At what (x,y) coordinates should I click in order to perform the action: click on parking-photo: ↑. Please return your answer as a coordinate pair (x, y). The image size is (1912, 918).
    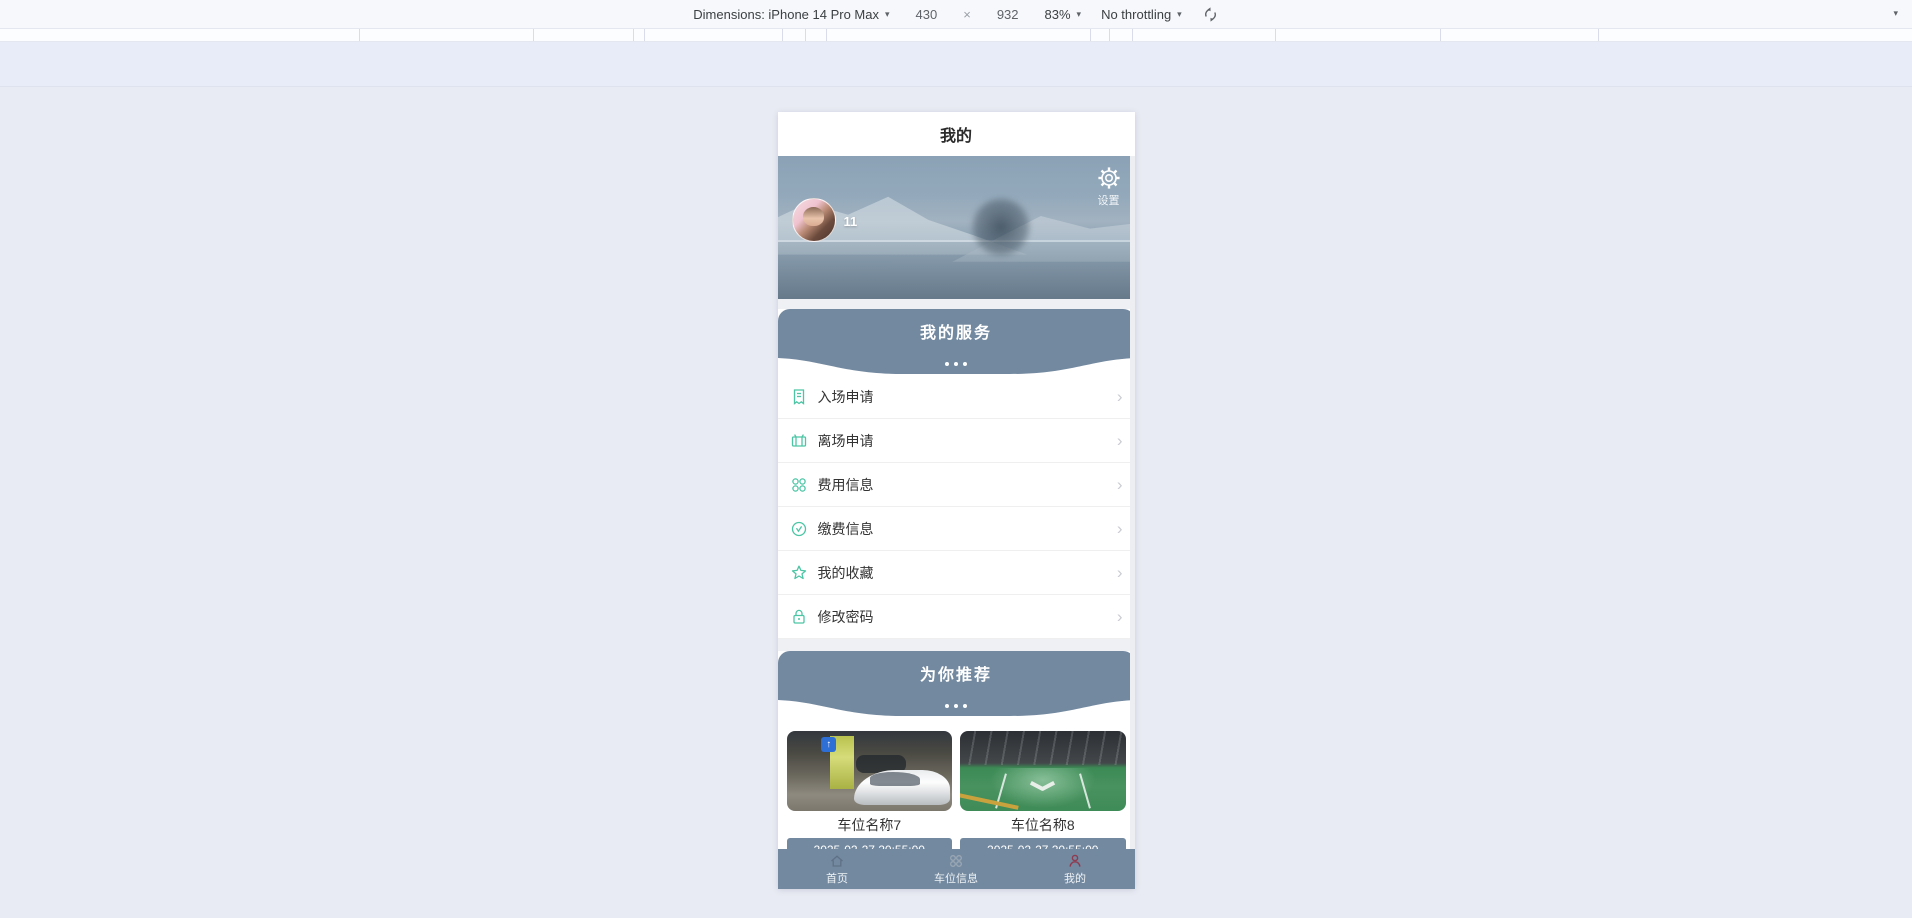
    Looking at the image, I should click on (869, 771).